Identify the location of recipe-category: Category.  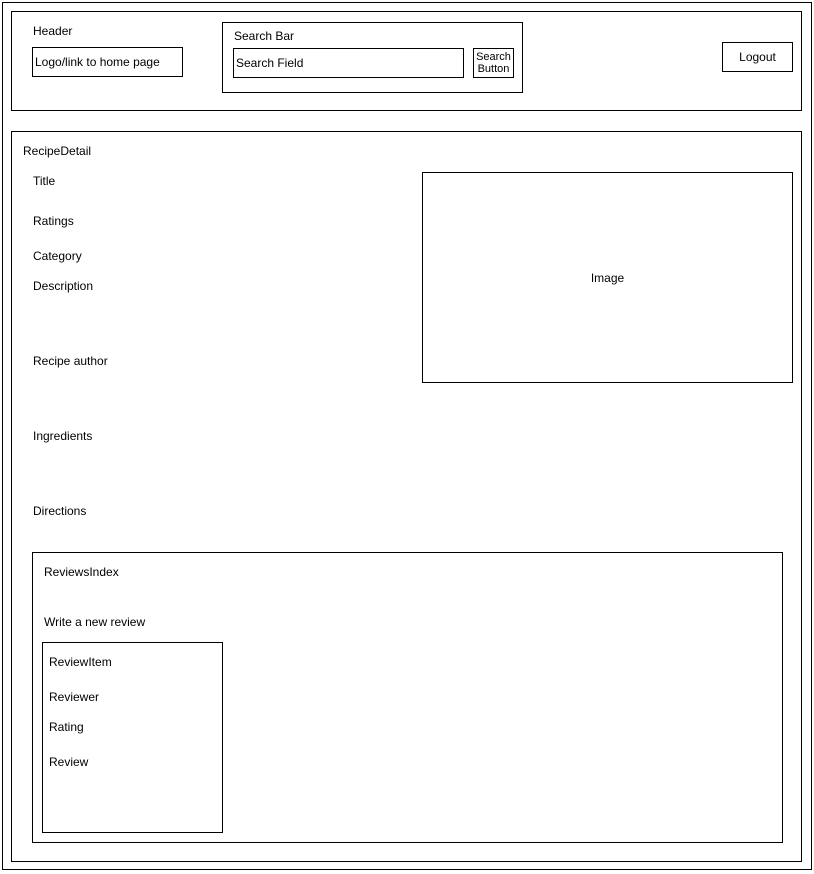
(57, 256).